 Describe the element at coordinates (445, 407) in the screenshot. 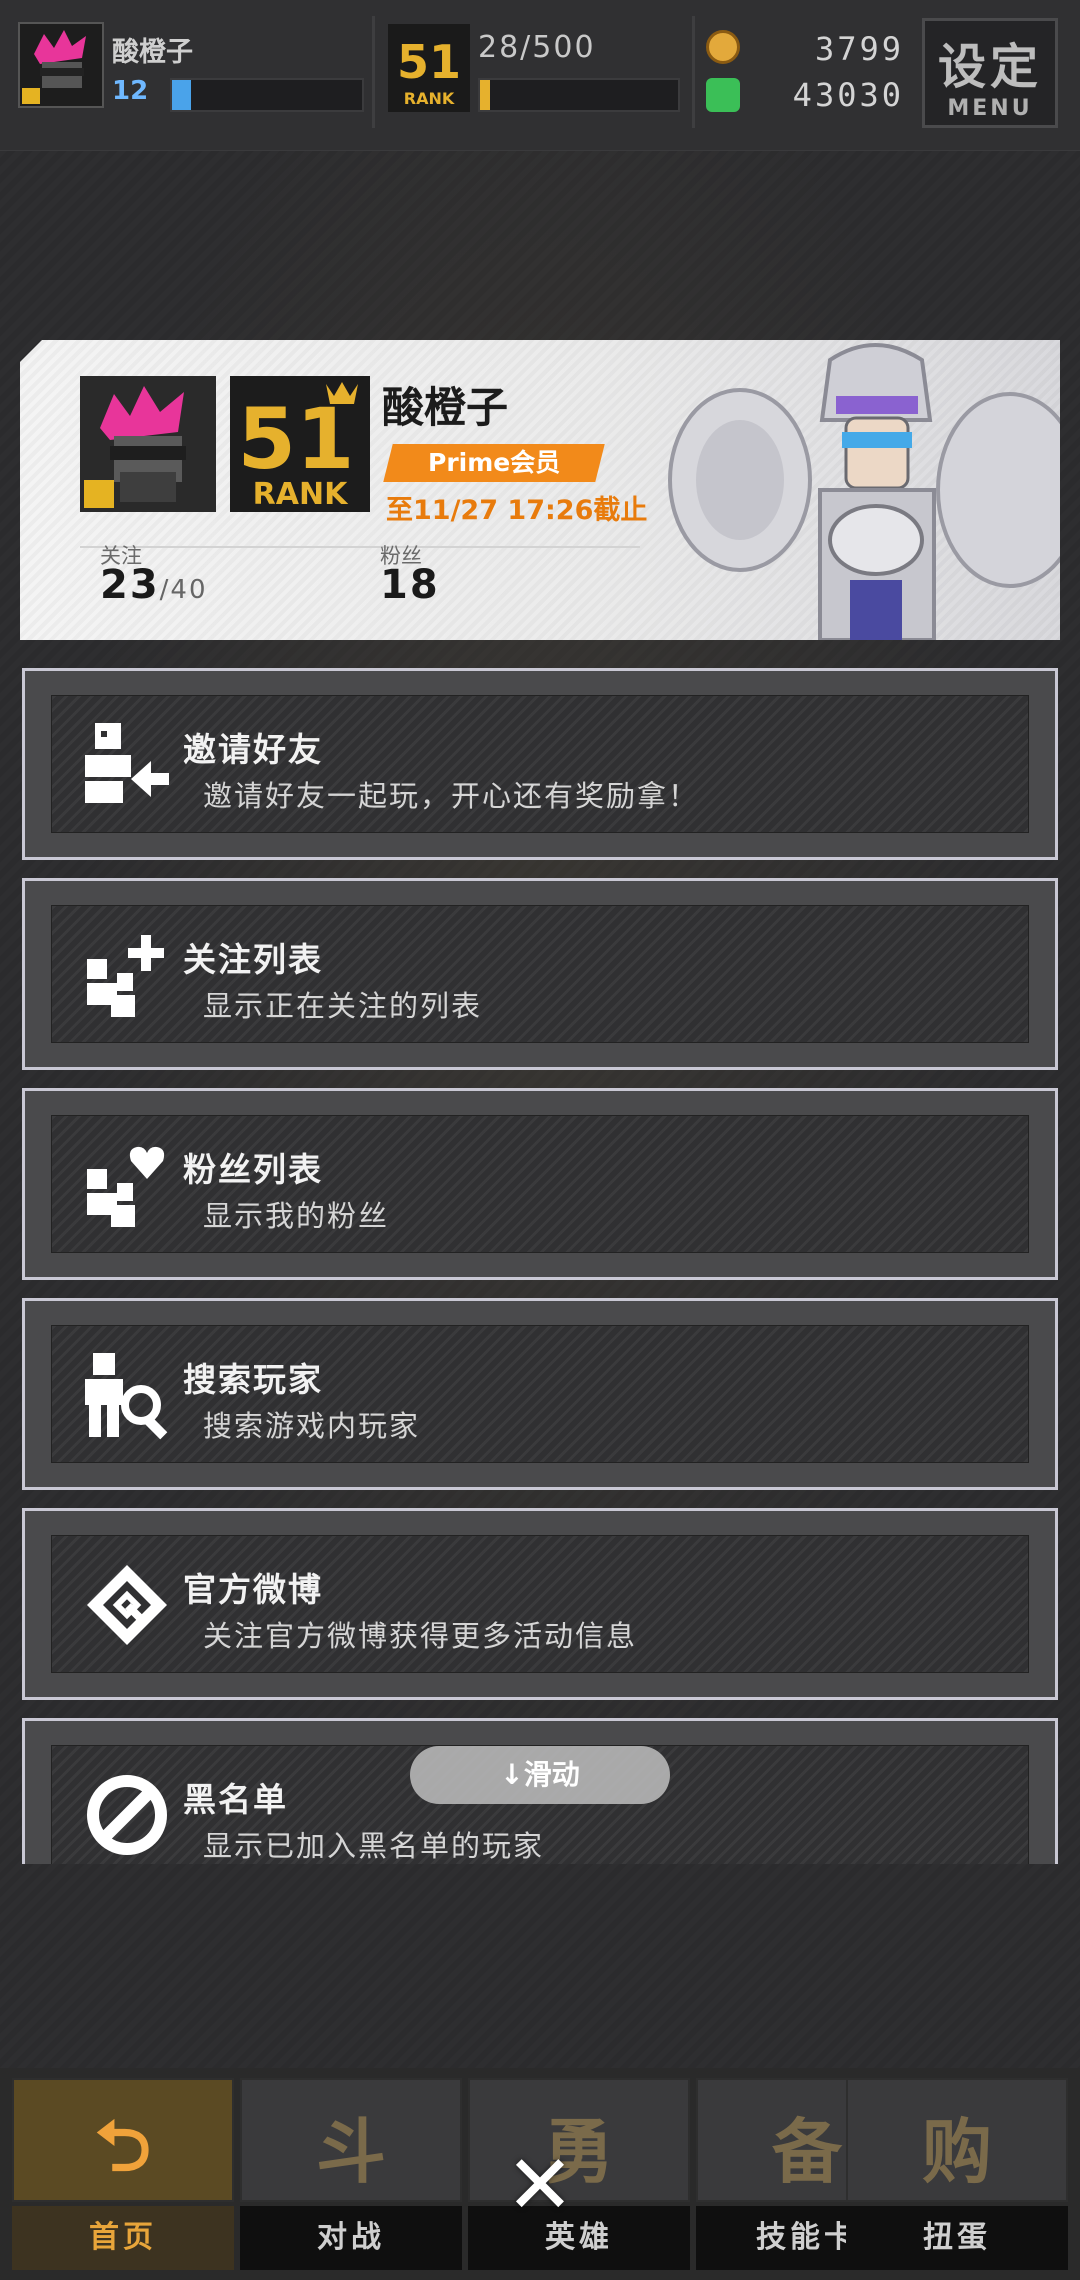

I see `profile-name: 酸橙子` at that location.